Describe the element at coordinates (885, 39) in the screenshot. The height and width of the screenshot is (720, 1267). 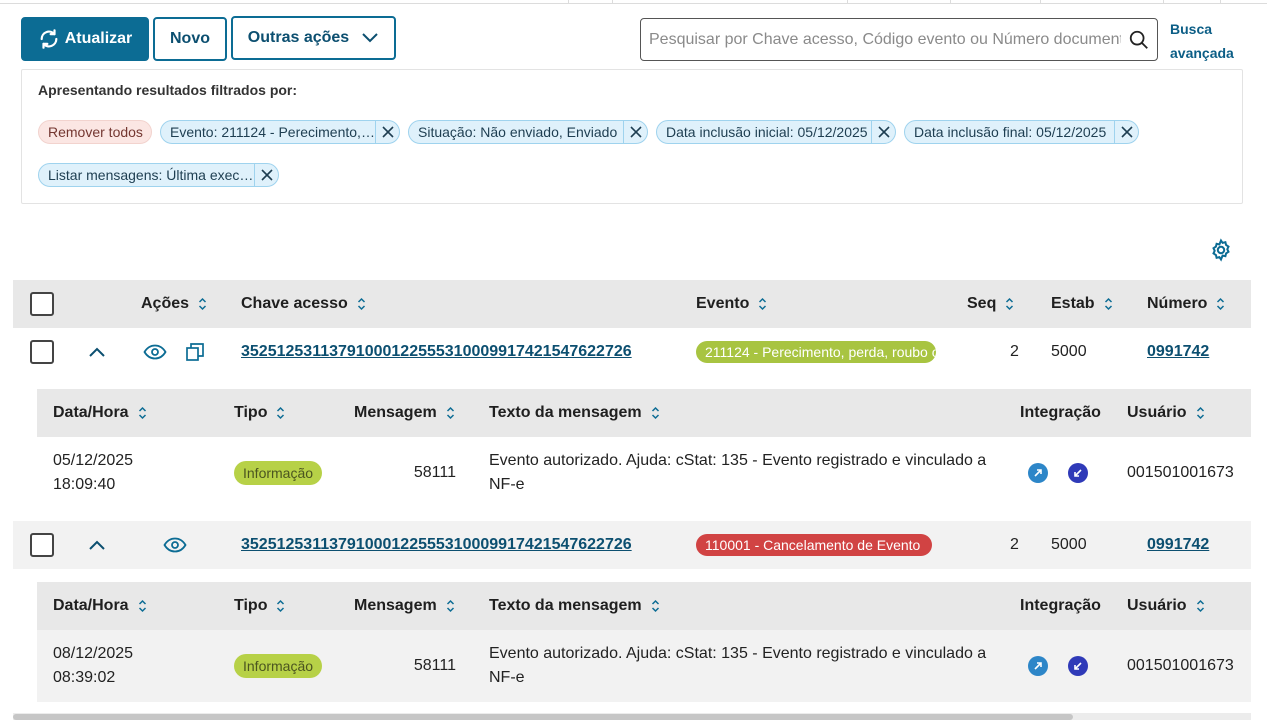
I see `search-input` at that location.